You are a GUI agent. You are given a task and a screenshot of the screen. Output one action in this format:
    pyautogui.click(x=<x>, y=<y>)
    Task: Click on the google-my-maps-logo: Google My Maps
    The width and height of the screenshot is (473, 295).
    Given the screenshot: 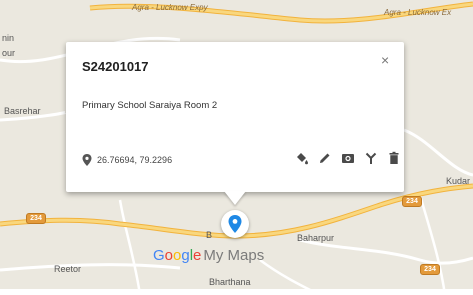 What is the action you would take?
    pyautogui.click(x=208, y=255)
    